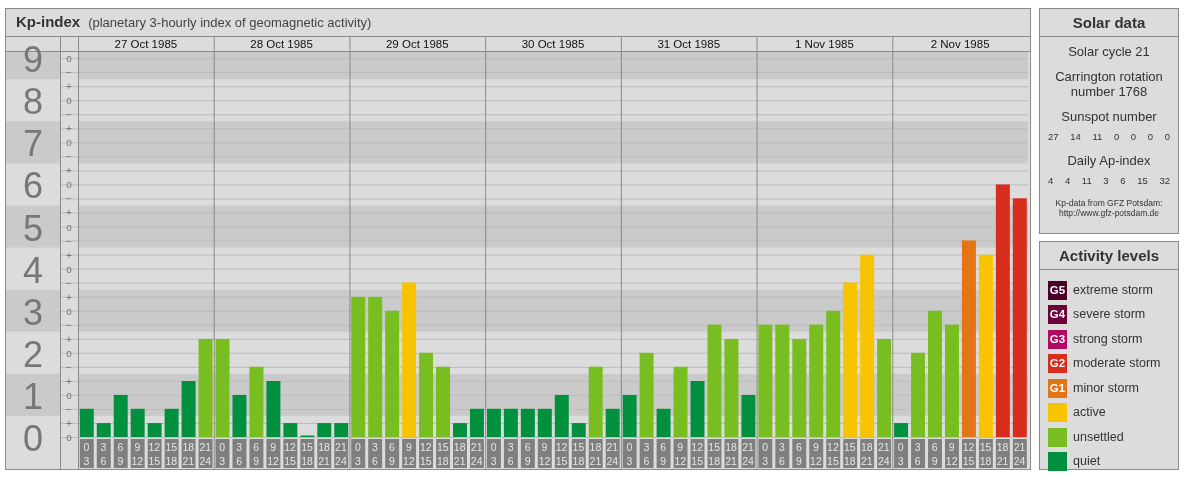 The image size is (1184, 480). Describe the element at coordinates (1109, 256) in the screenshot. I see `panel-title: Activity levels` at that location.